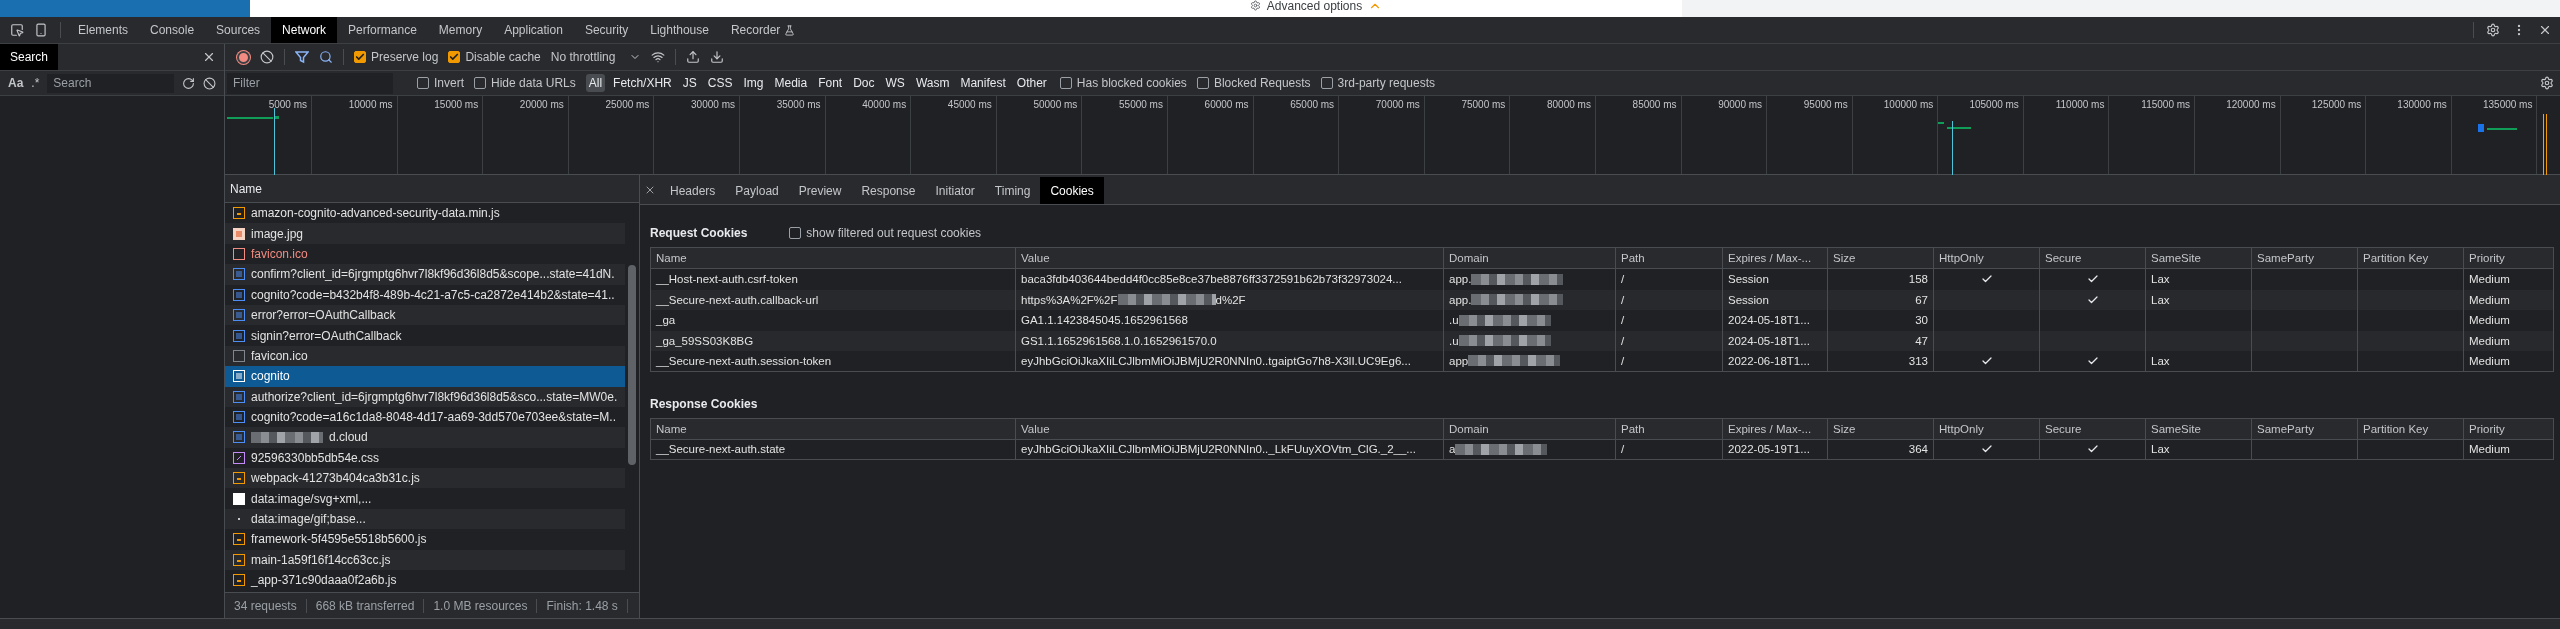 This screenshot has height=629, width=2560. What do you see at coordinates (304, 30) in the screenshot?
I see `panel-tab: Network` at bounding box center [304, 30].